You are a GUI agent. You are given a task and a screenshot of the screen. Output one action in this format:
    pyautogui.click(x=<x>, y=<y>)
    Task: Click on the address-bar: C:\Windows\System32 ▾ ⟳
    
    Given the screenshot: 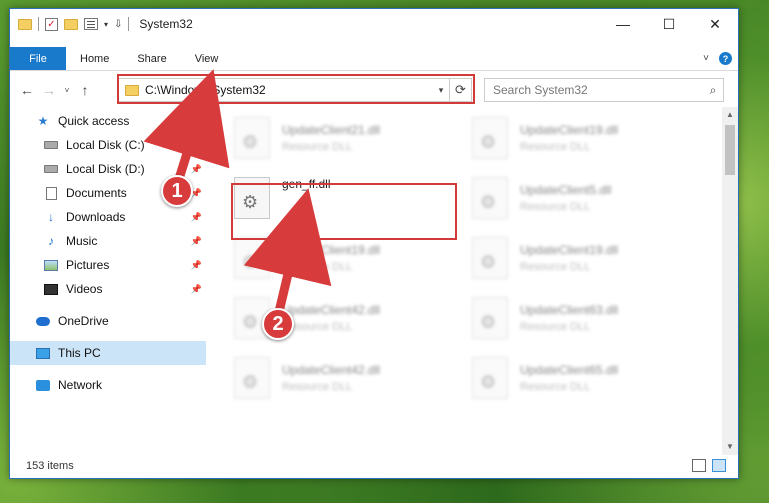 What is the action you would take?
    pyautogui.click(x=295, y=90)
    